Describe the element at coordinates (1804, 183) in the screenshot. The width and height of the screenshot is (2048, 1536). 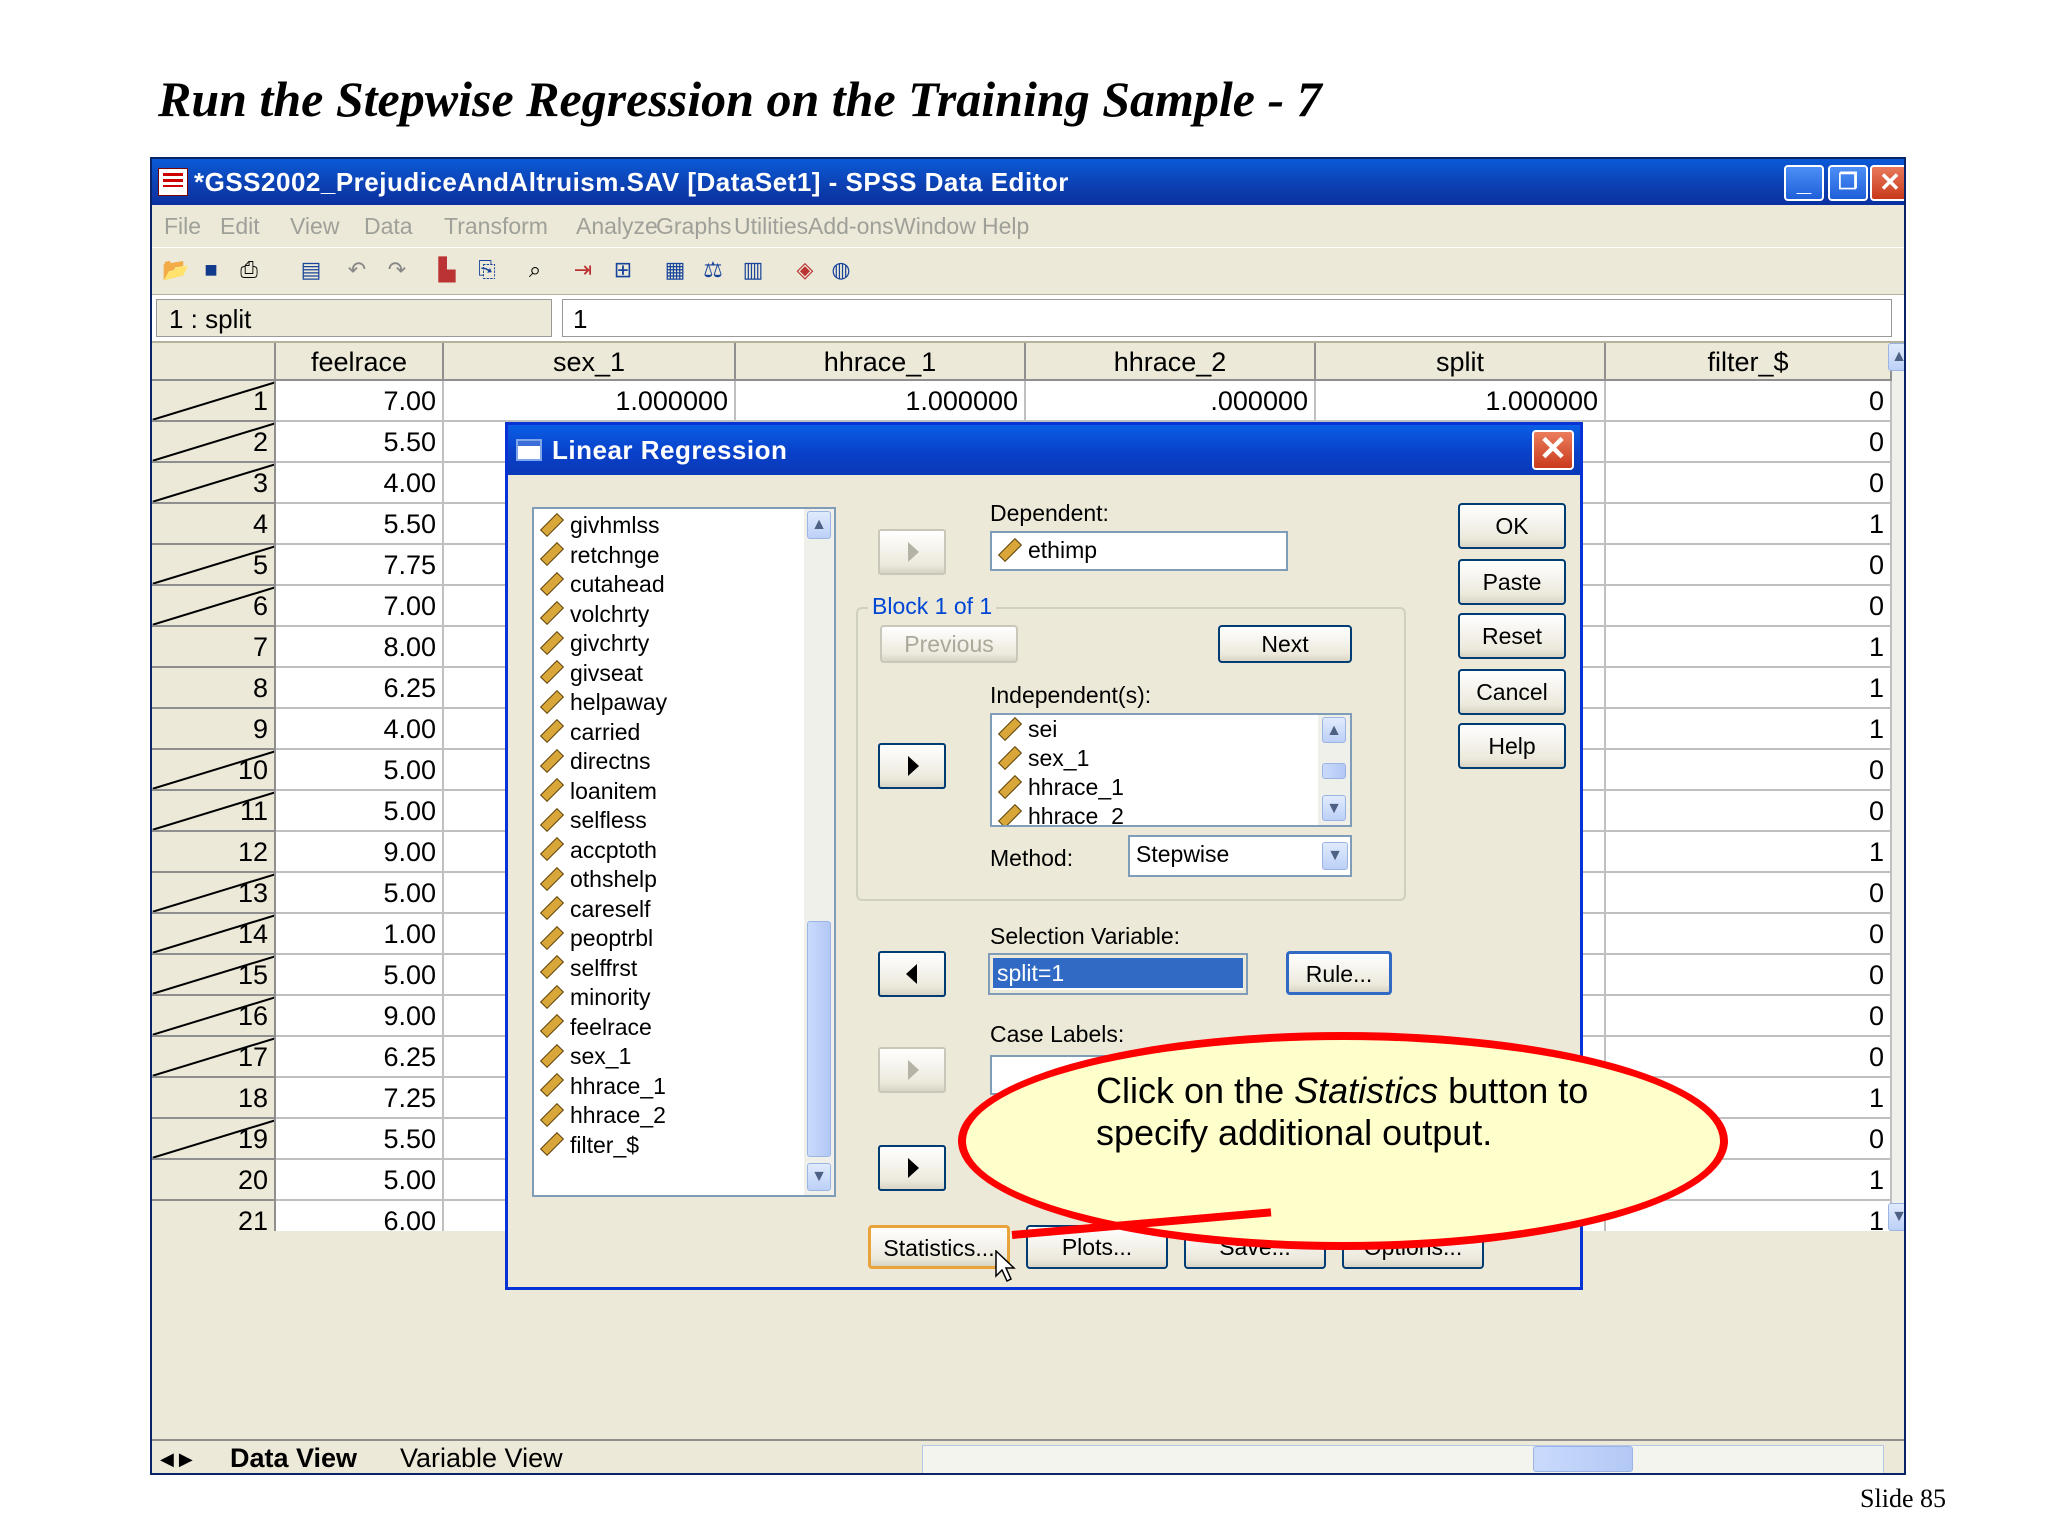
I see `minimize-button: _` at that location.